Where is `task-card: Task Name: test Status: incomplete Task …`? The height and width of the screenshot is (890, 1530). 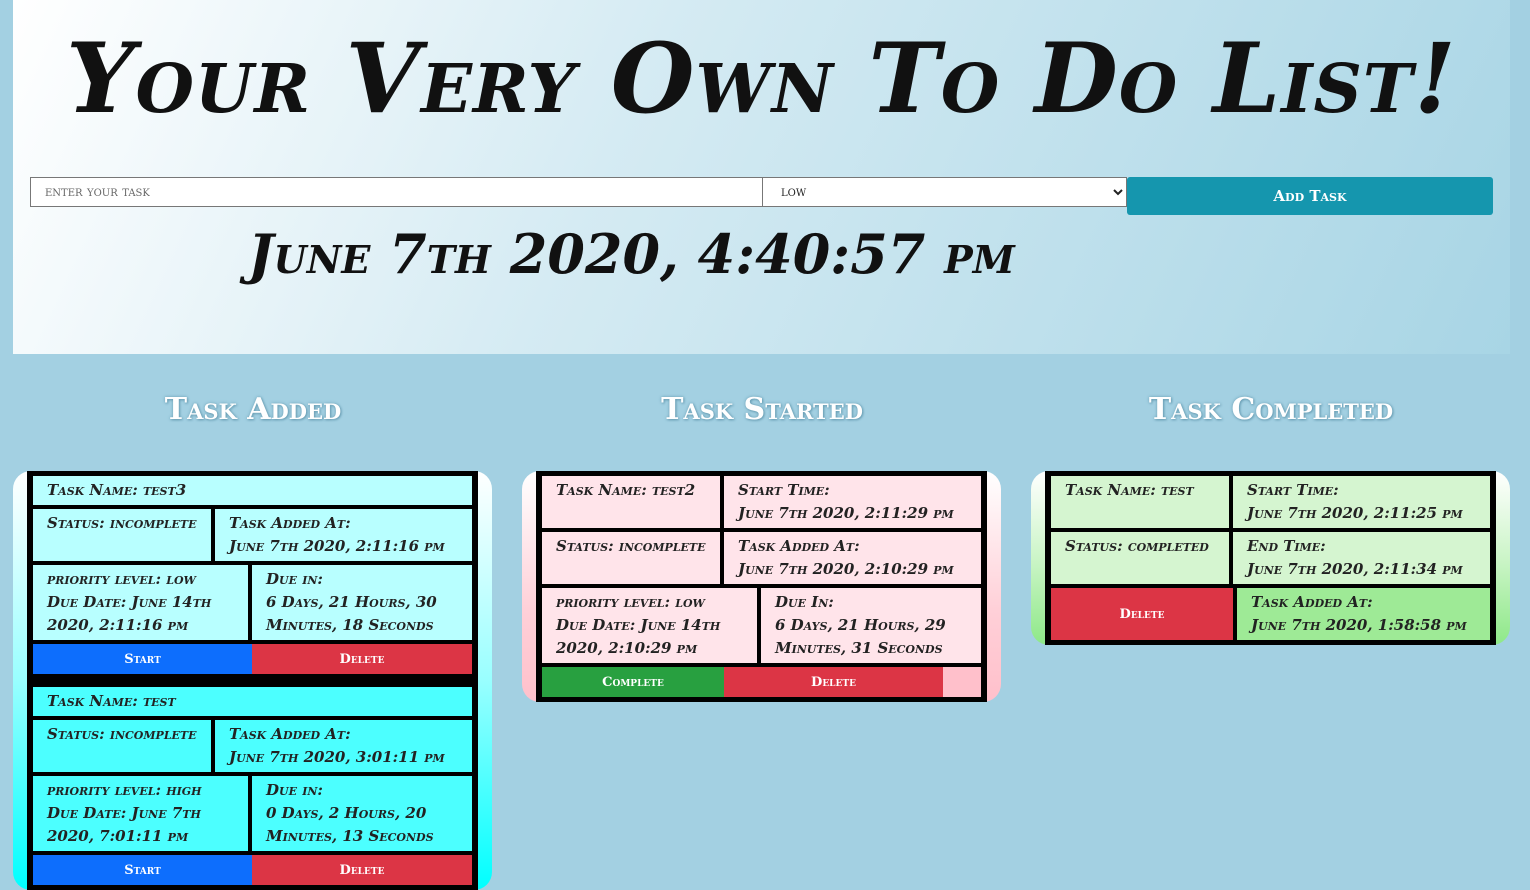 task-card: Task Name: test Status: incomplete Task … is located at coordinates (252, 784).